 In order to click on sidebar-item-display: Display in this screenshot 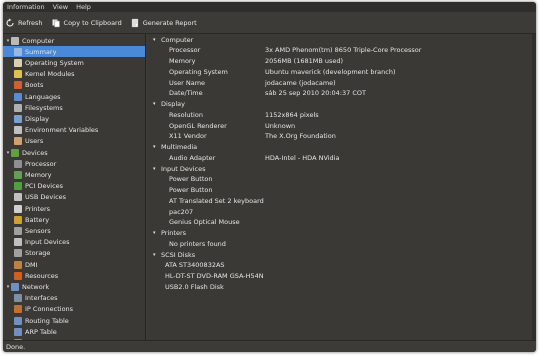, I will do `click(74, 118)`.